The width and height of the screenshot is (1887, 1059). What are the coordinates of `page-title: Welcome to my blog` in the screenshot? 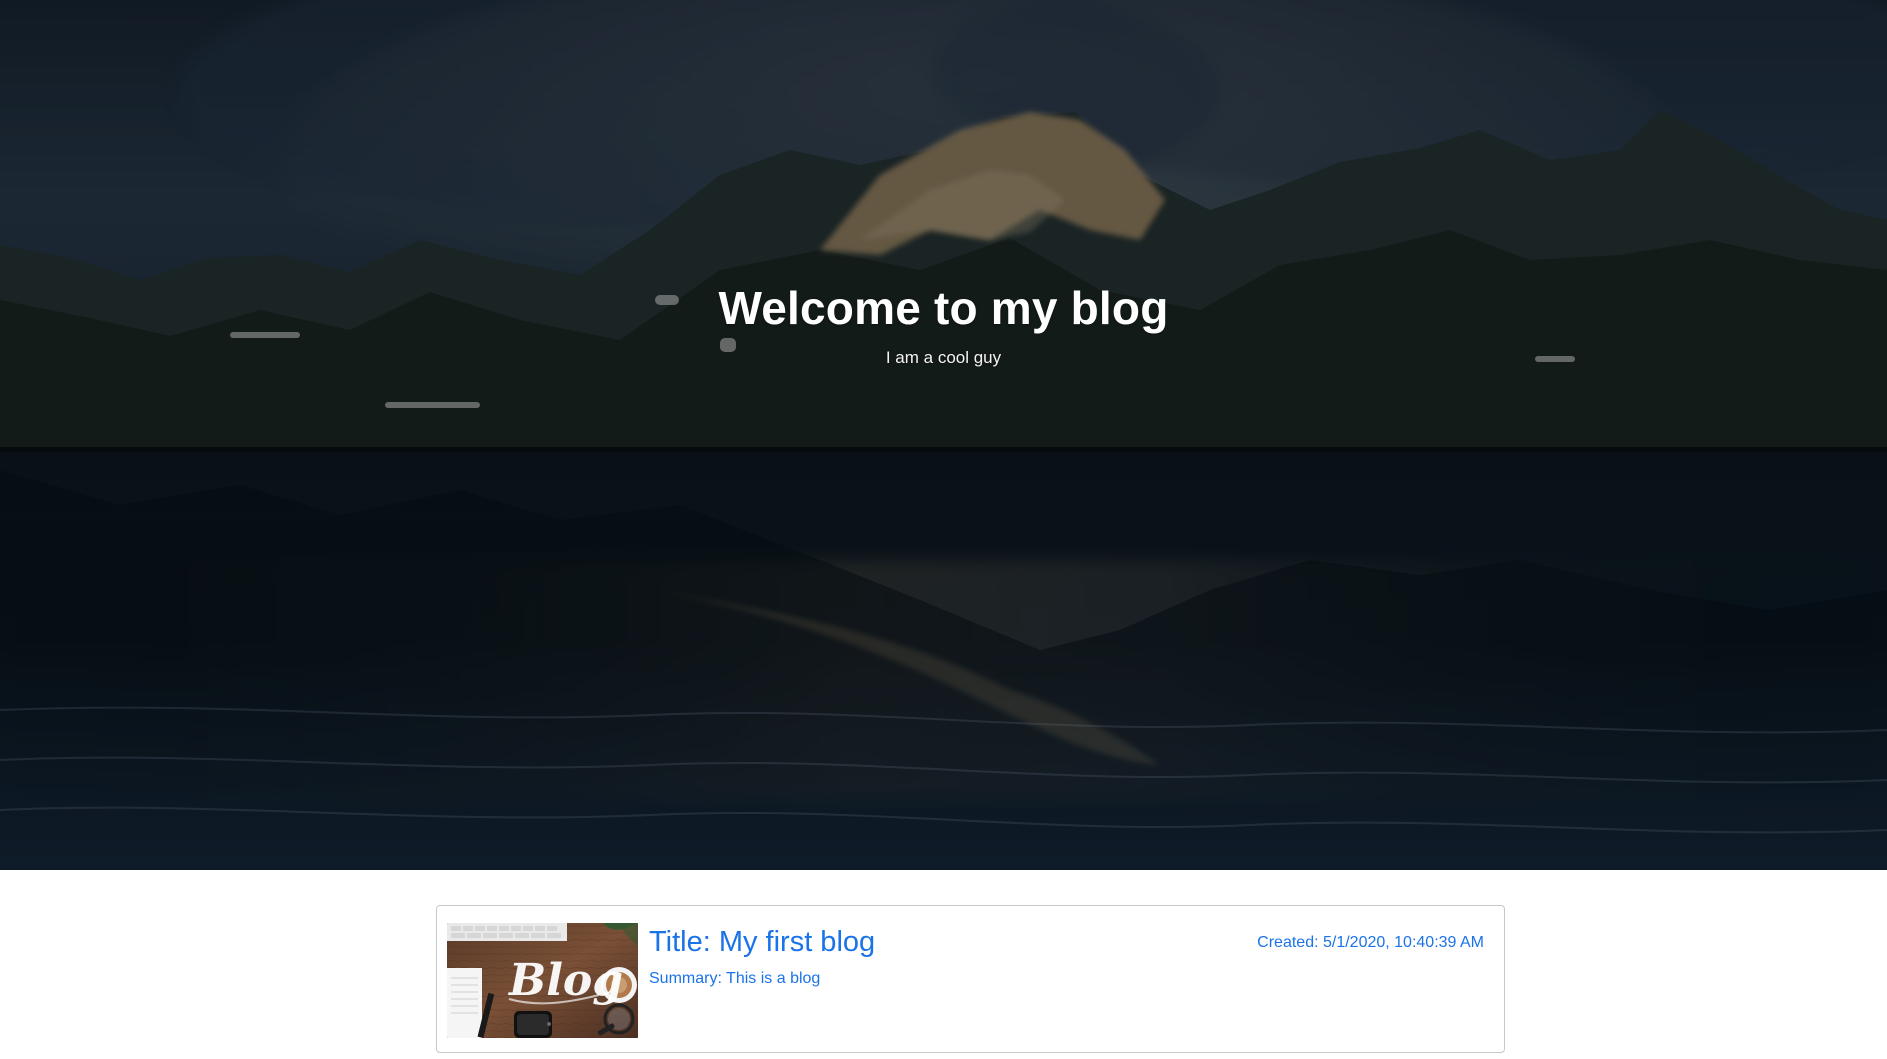 It's located at (943, 308).